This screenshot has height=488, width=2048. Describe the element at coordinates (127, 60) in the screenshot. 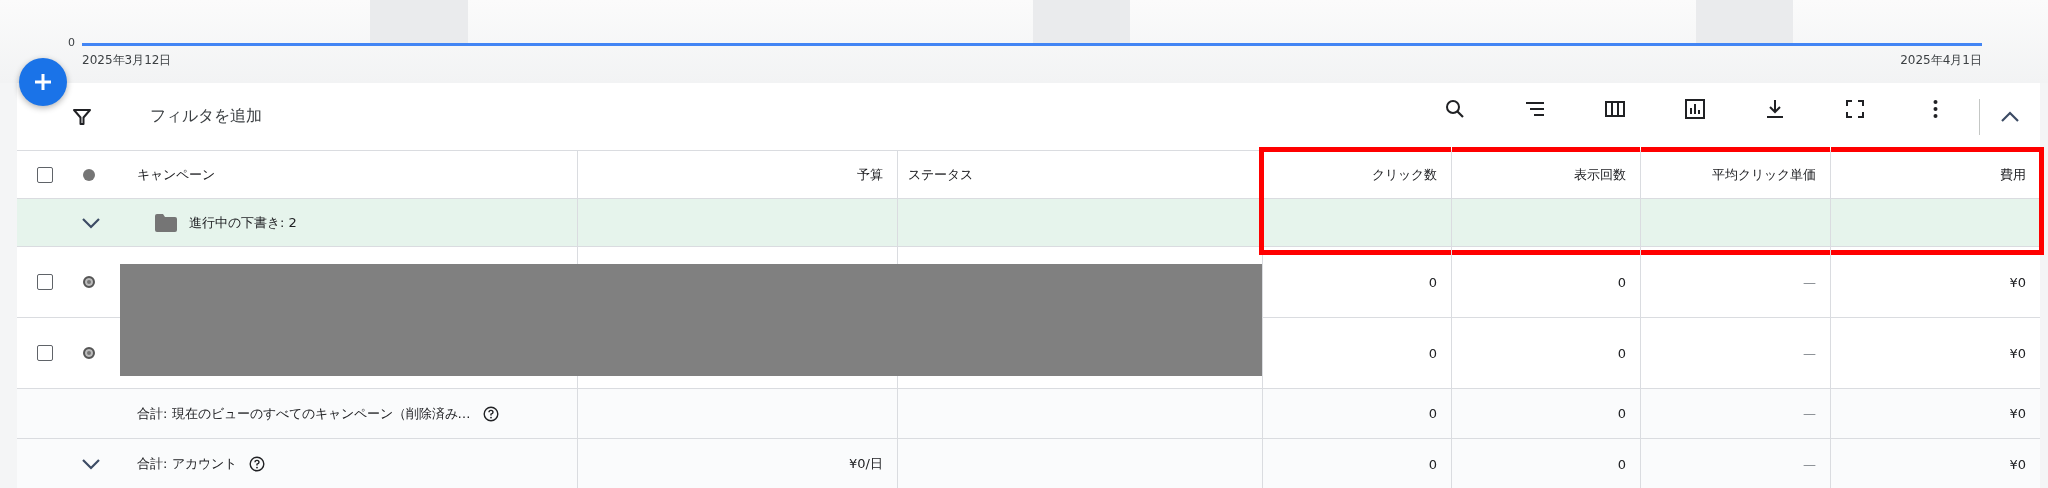

I see `start-date-label: 2025年3月12日` at that location.